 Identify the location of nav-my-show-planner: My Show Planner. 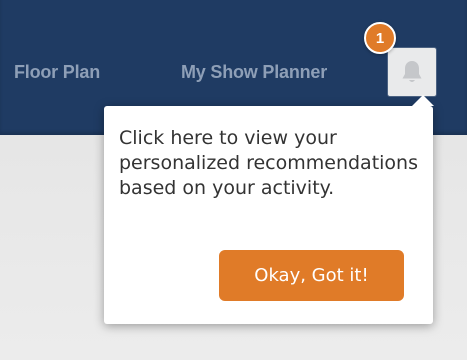
(254, 72).